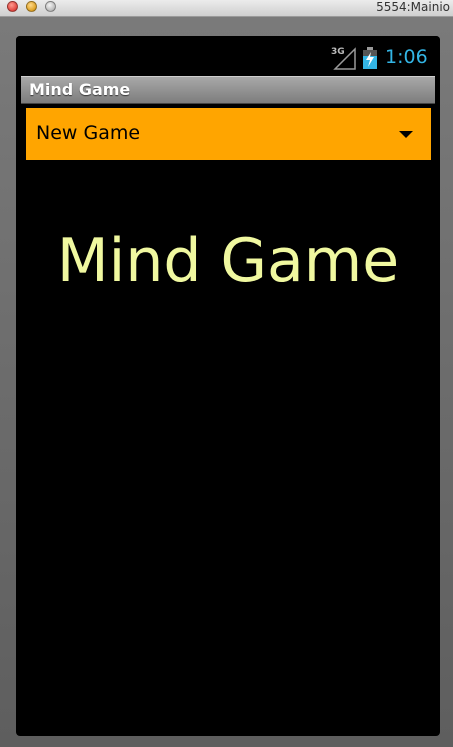 This screenshot has width=453, height=747. Describe the element at coordinates (80, 89) in the screenshot. I see `app-title: Mind Game` at that location.